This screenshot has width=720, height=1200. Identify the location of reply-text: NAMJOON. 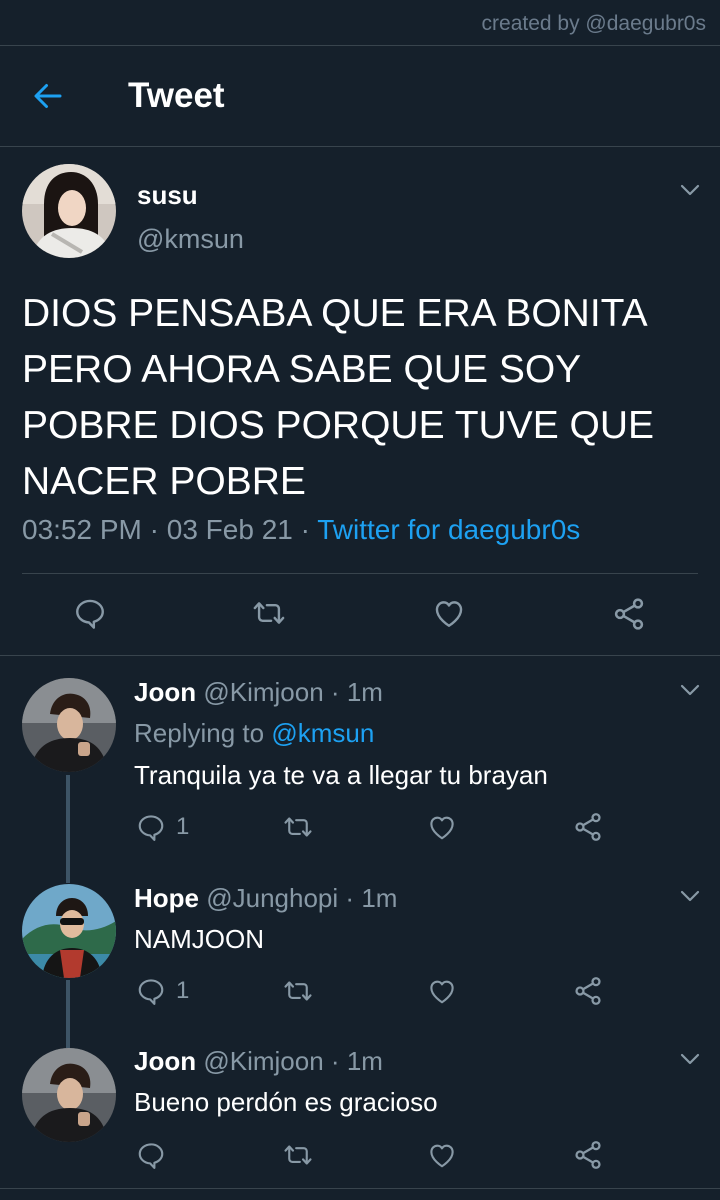
(199, 939).